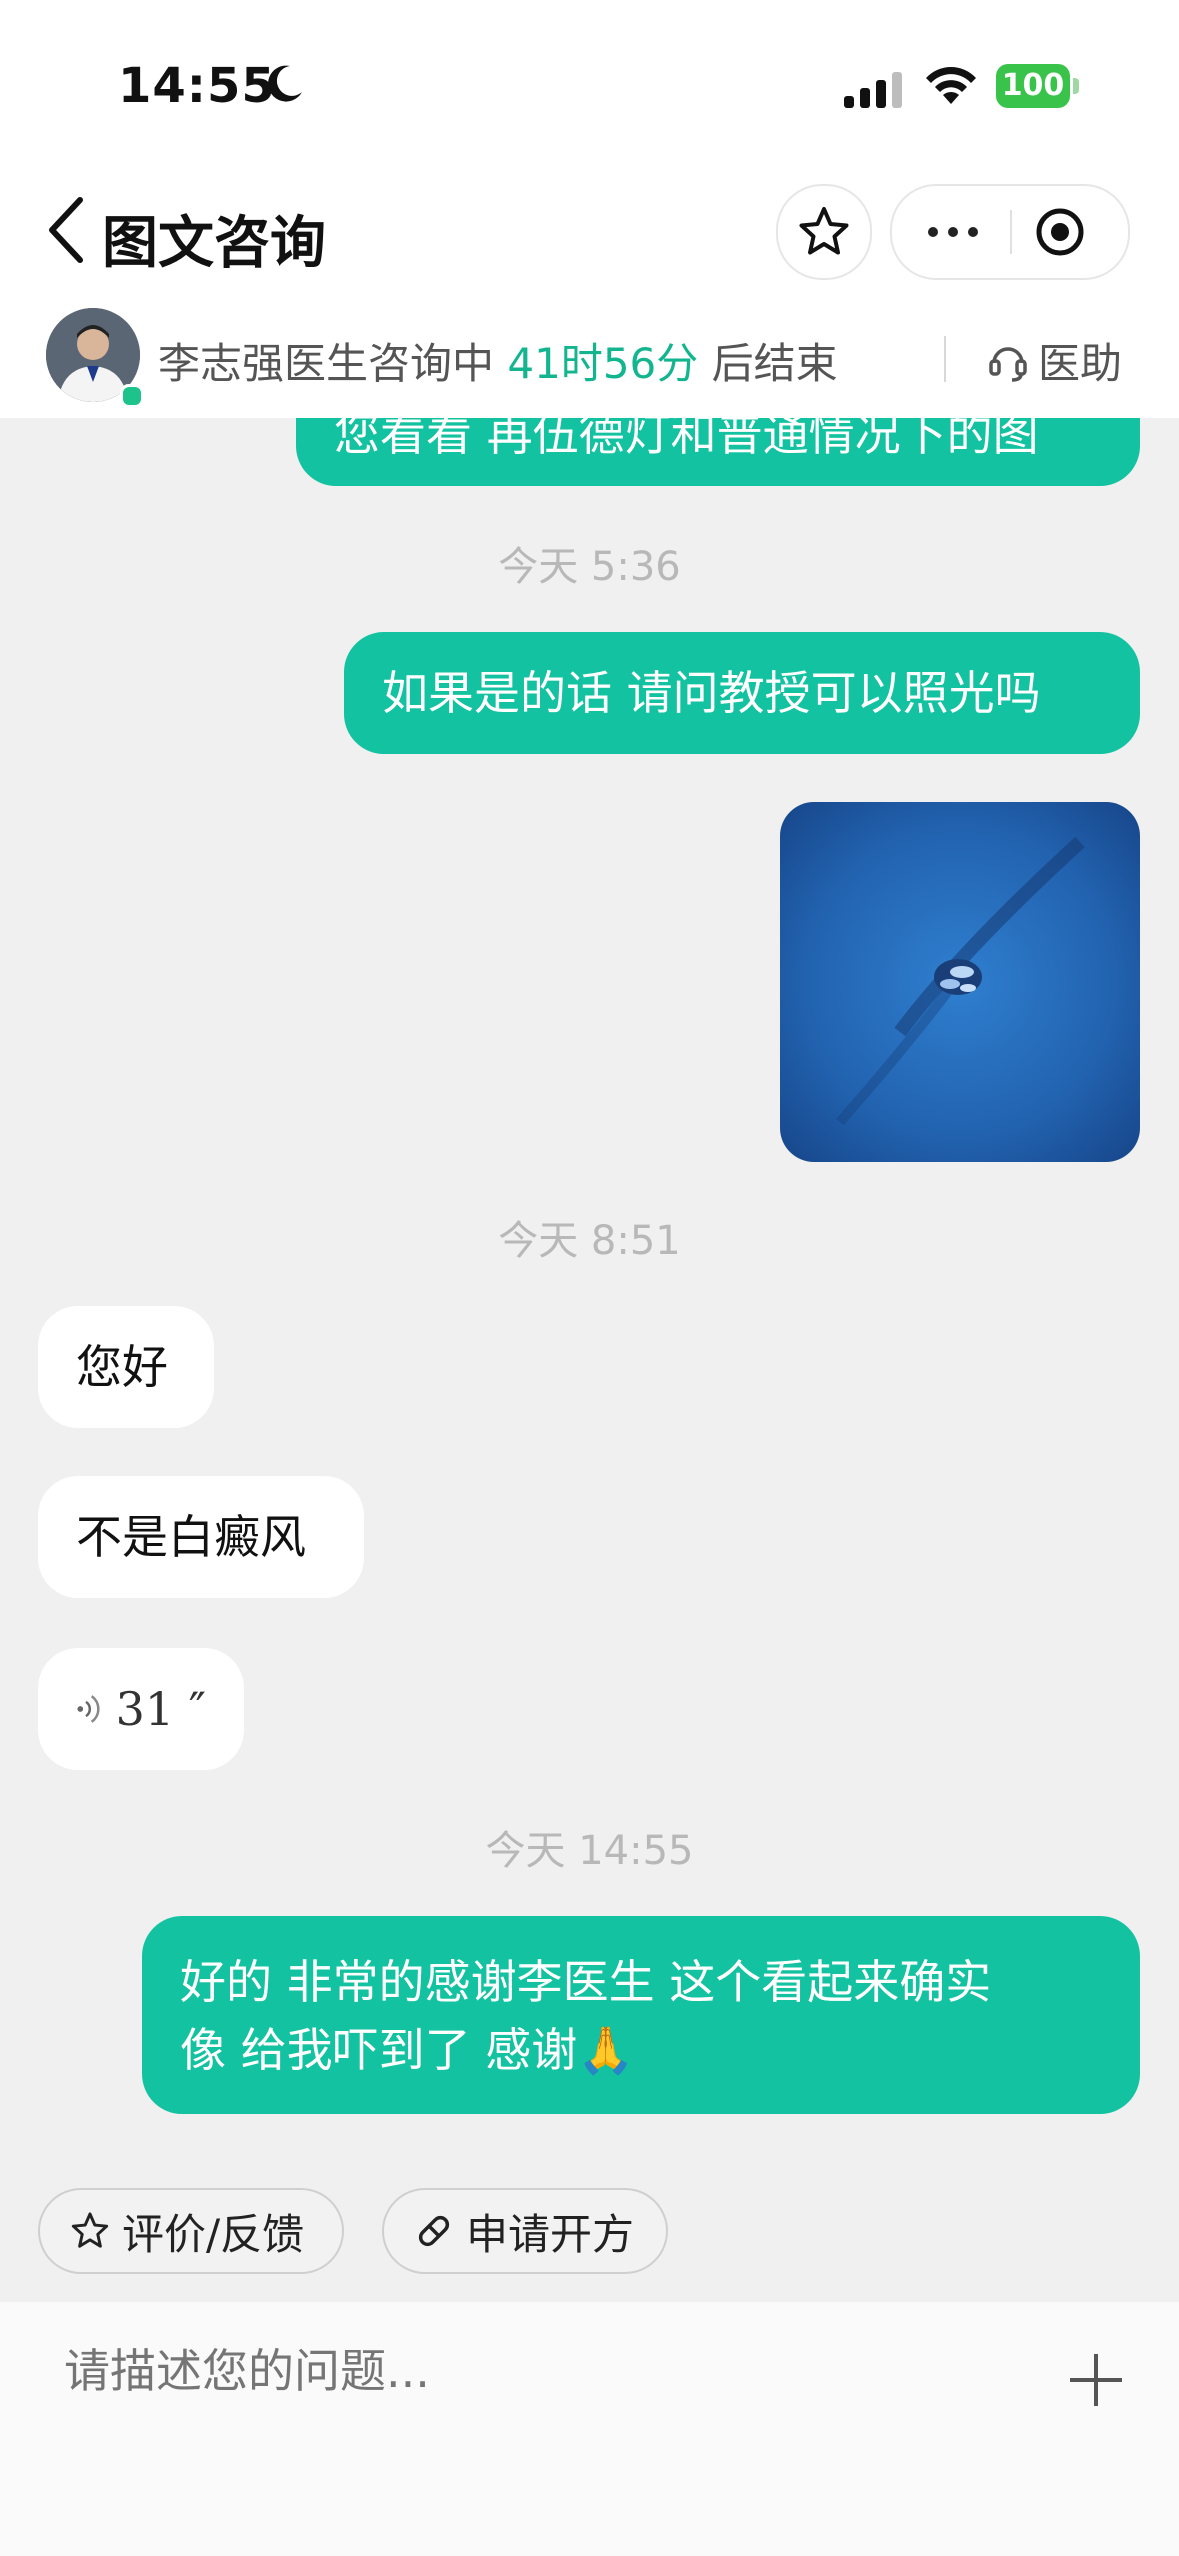 The height and width of the screenshot is (2556, 1179). I want to click on skin-photo-image, so click(960, 982).